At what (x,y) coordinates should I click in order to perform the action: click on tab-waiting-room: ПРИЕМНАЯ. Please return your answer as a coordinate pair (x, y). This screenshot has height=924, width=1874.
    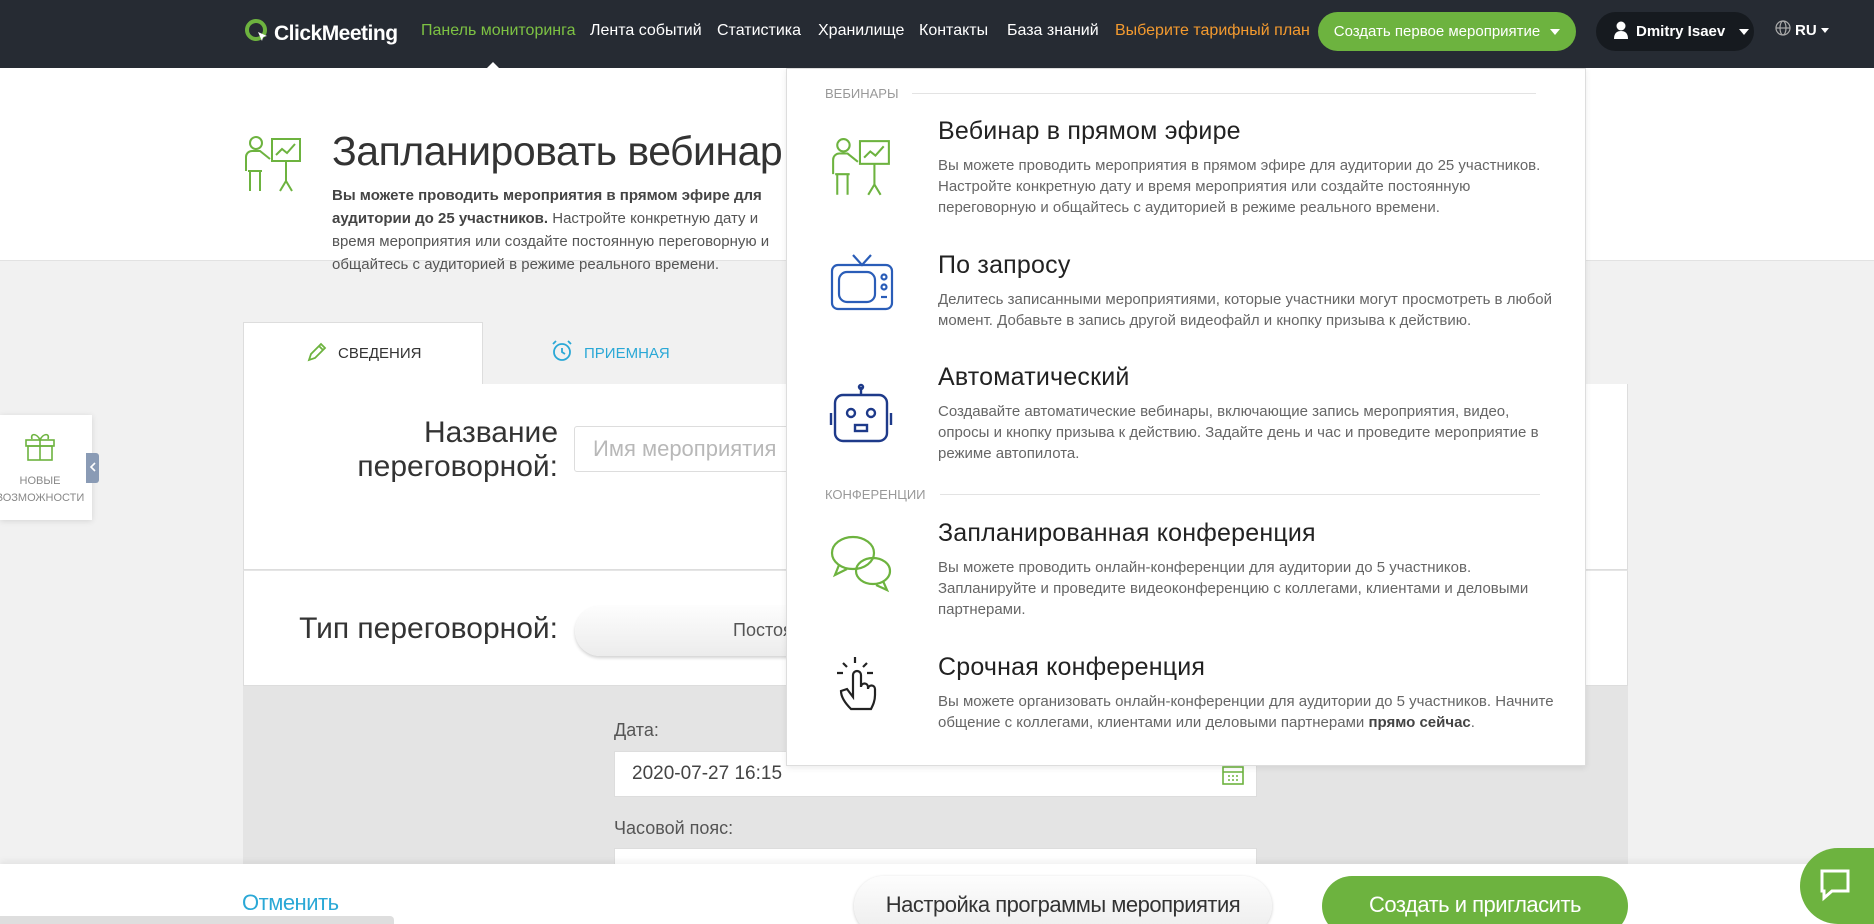
    Looking at the image, I should click on (610, 353).